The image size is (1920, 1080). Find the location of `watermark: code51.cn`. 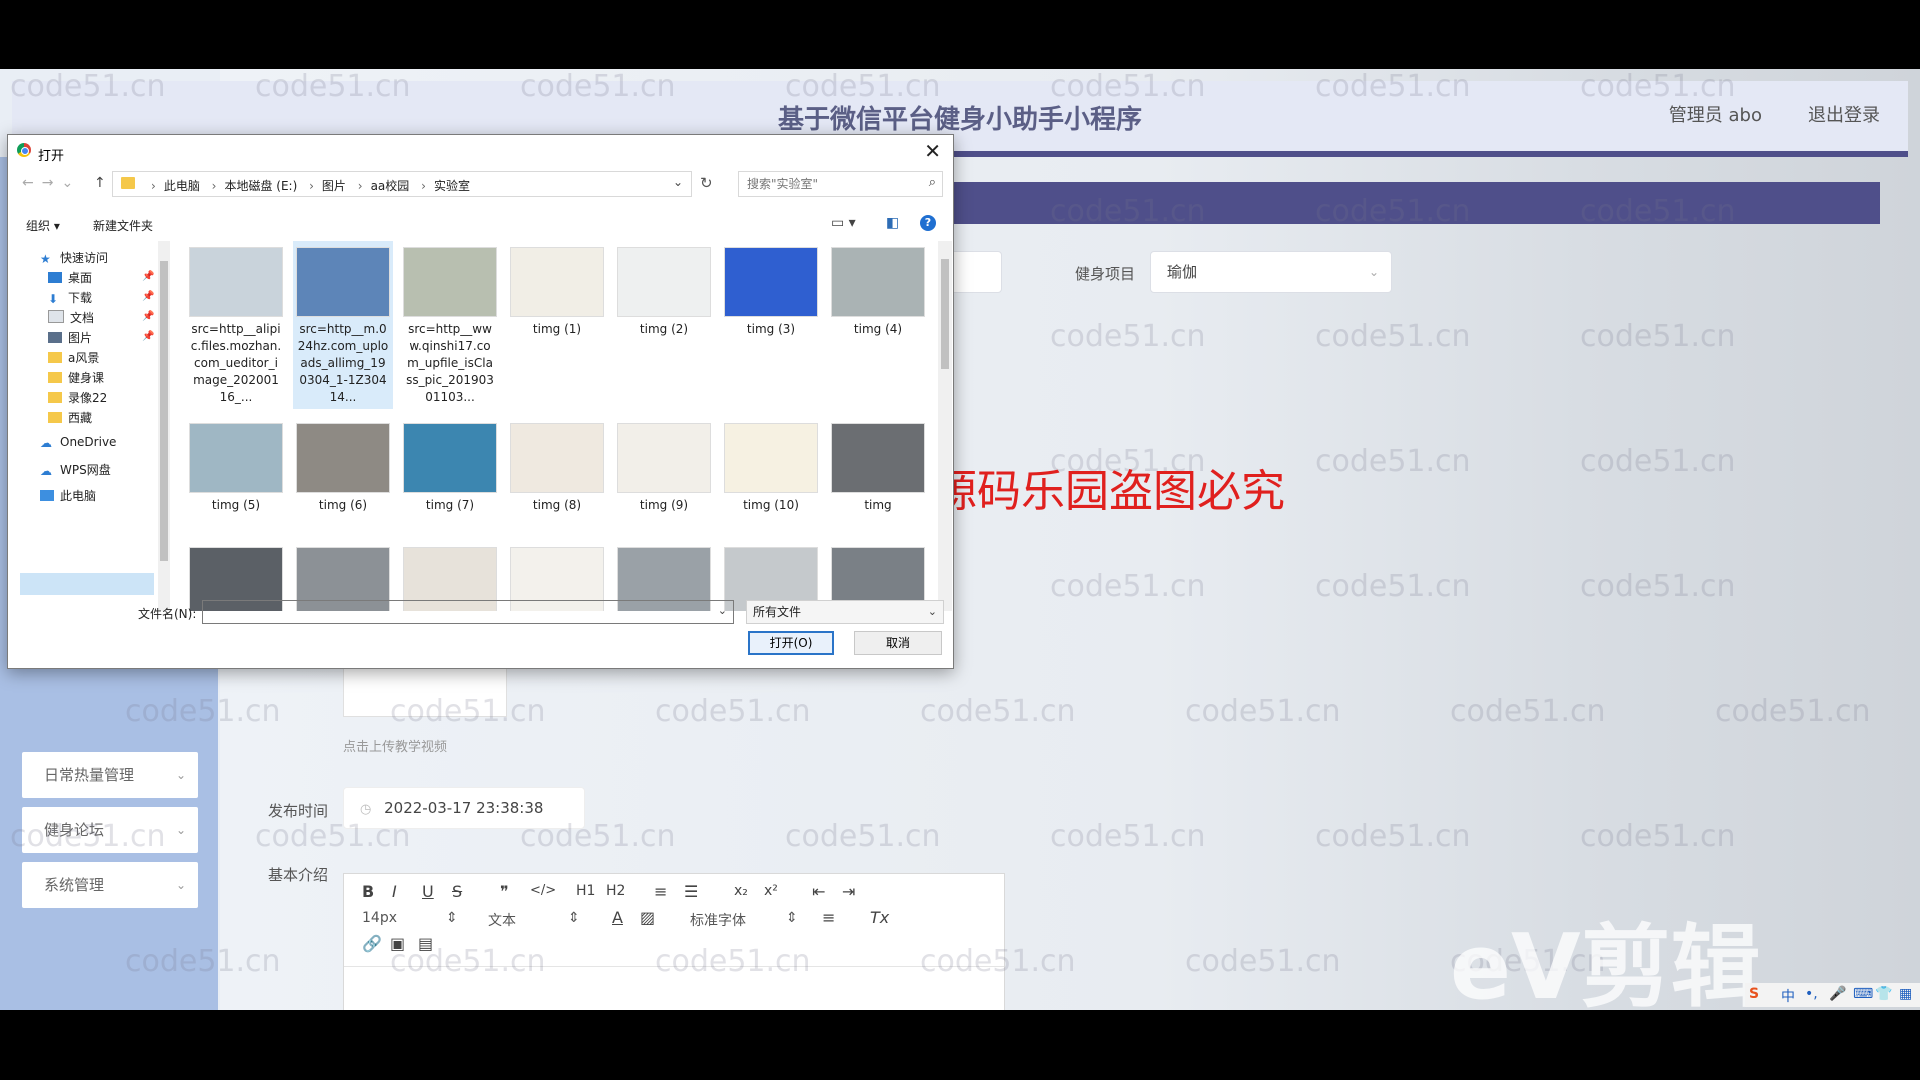

watermark: code51.cn is located at coordinates (1128, 211).